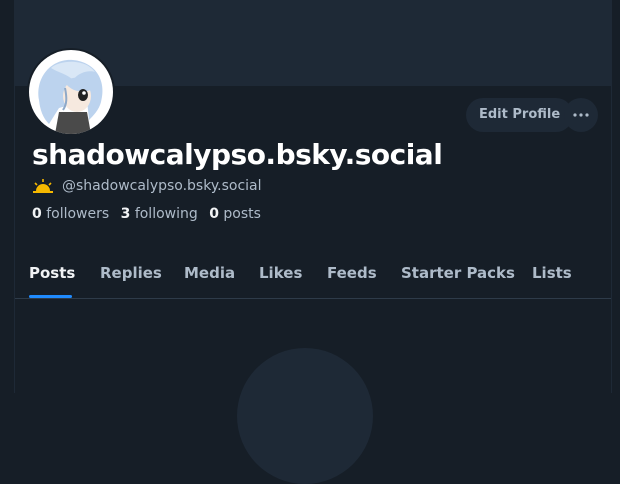  I want to click on posts-stat: 0 posts, so click(235, 214).